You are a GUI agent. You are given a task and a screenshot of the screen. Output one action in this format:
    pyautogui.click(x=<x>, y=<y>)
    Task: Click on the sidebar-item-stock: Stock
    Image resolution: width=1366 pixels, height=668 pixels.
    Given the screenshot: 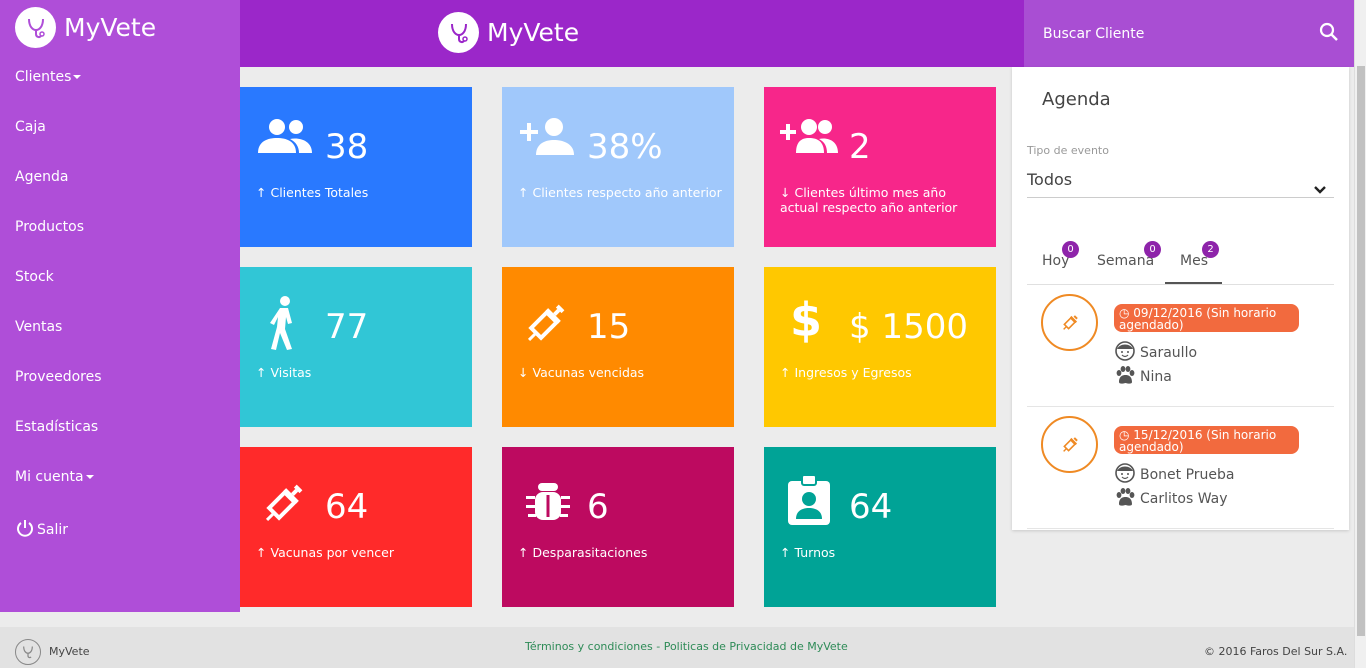 What is the action you would take?
    pyautogui.click(x=34, y=277)
    